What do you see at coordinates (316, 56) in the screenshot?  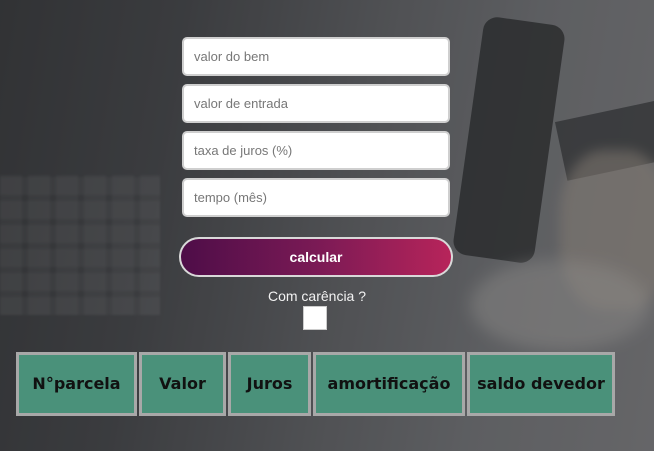 I see `valor-do-bem-input` at bounding box center [316, 56].